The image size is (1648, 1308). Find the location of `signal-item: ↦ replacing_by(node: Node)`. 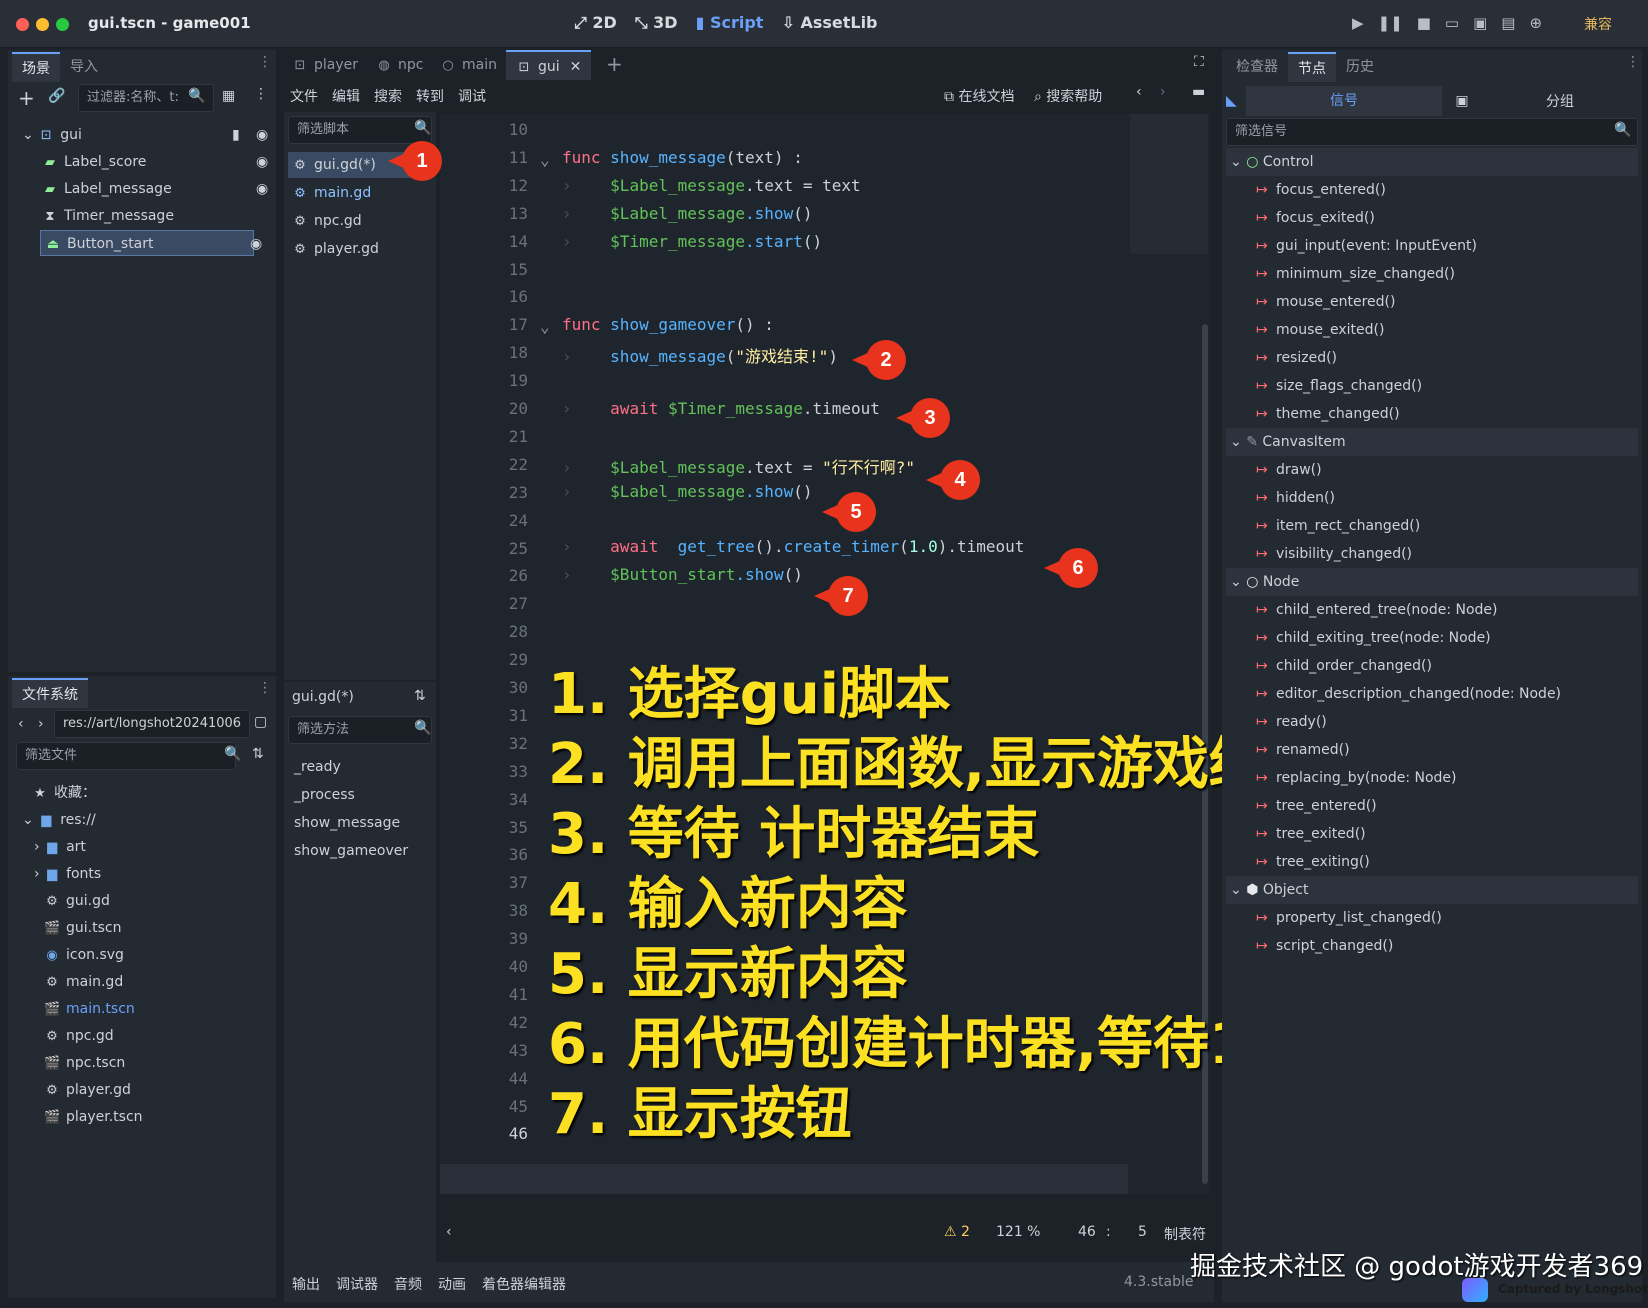

signal-item: ↦ replacing_by(node: Node) is located at coordinates (1356, 778).